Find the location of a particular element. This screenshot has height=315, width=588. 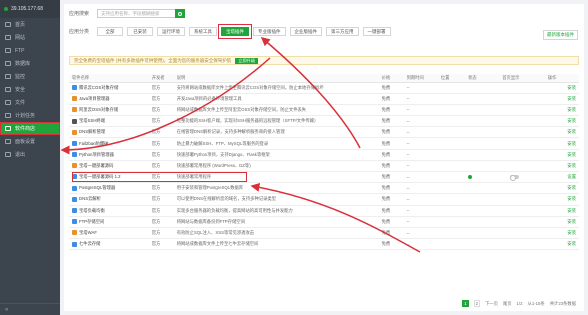

search-button is located at coordinates (180, 13).